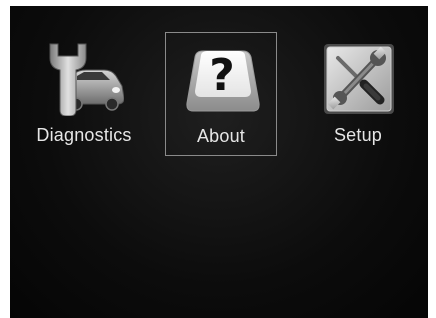 The height and width of the screenshot is (318, 436). What do you see at coordinates (359, 79) in the screenshot?
I see `tools-settings-icon` at bounding box center [359, 79].